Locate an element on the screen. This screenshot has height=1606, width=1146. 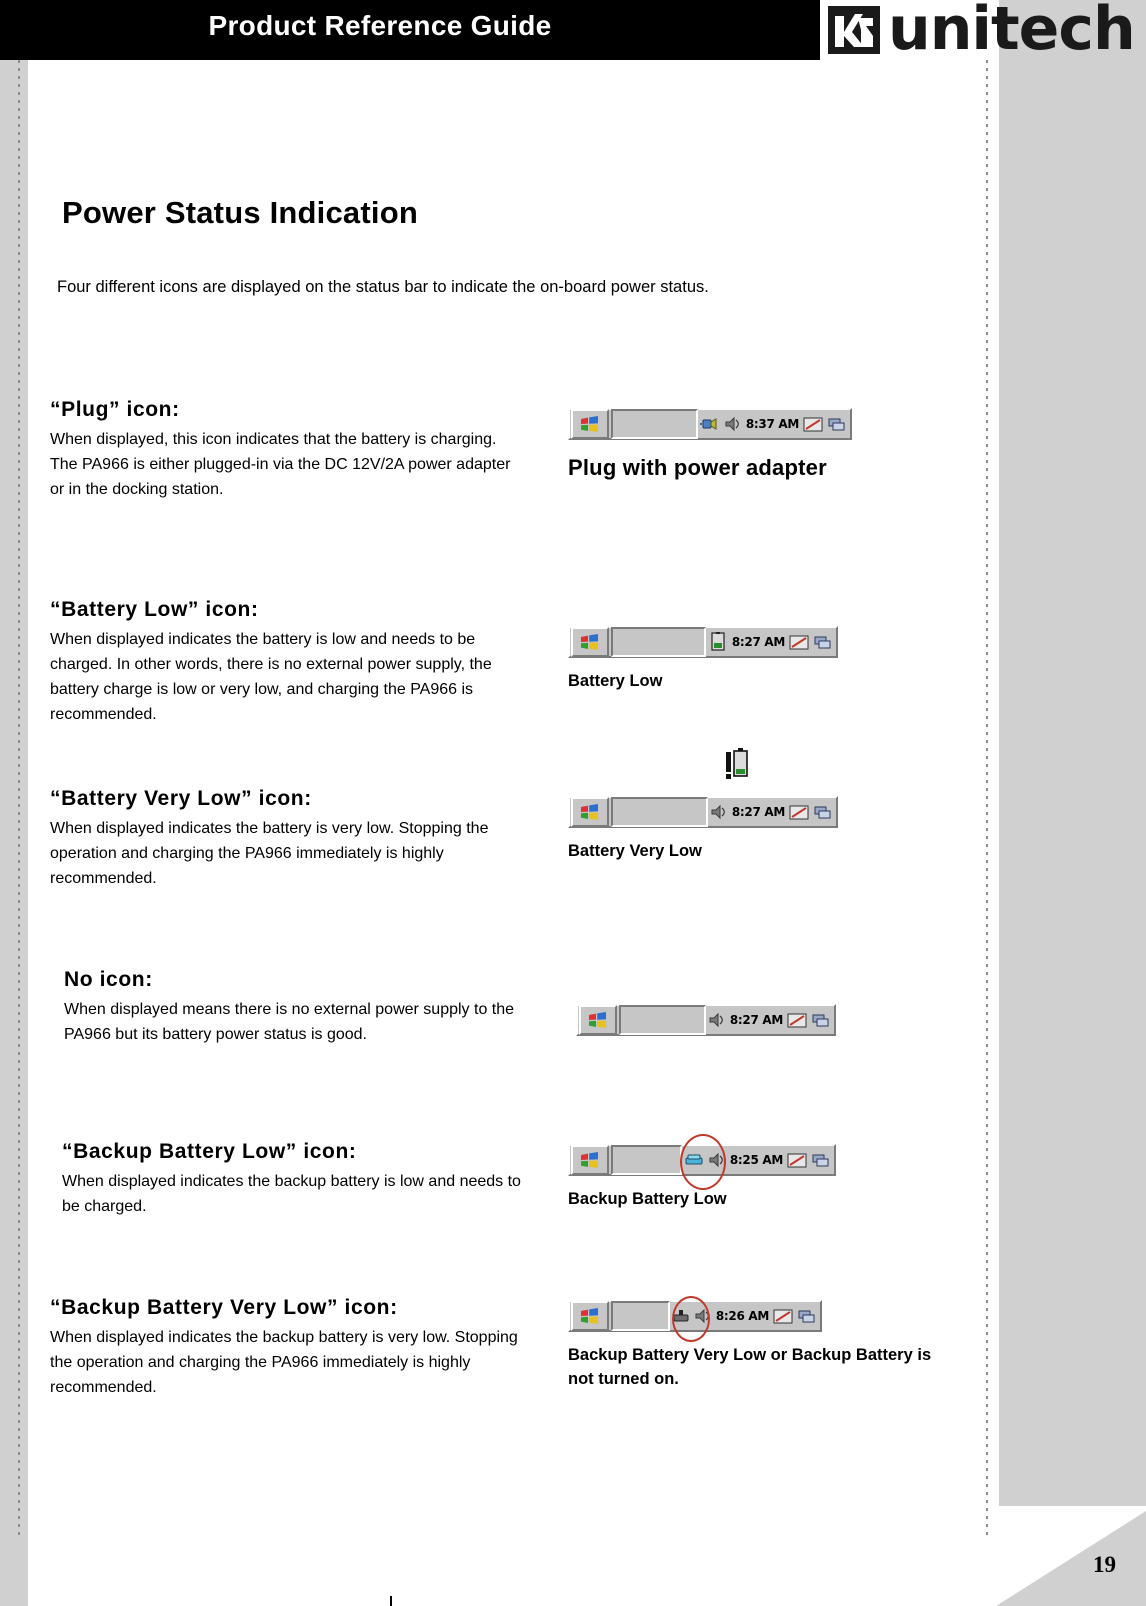
entry-heading: No icon: is located at coordinates (108, 979).